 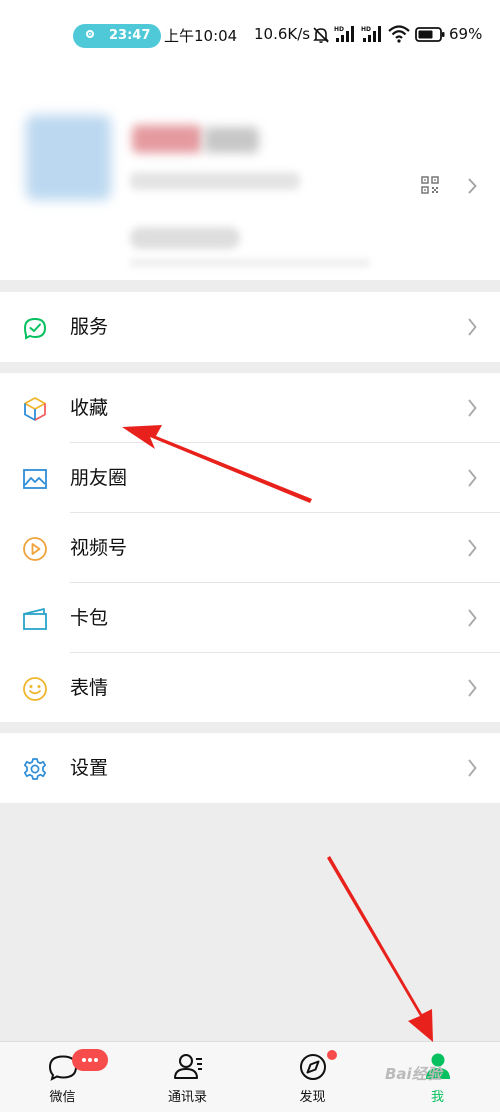 What do you see at coordinates (371, 34) in the screenshot?
I see `signal-hd-2-icon: HD` at bounding box center [371, 34].